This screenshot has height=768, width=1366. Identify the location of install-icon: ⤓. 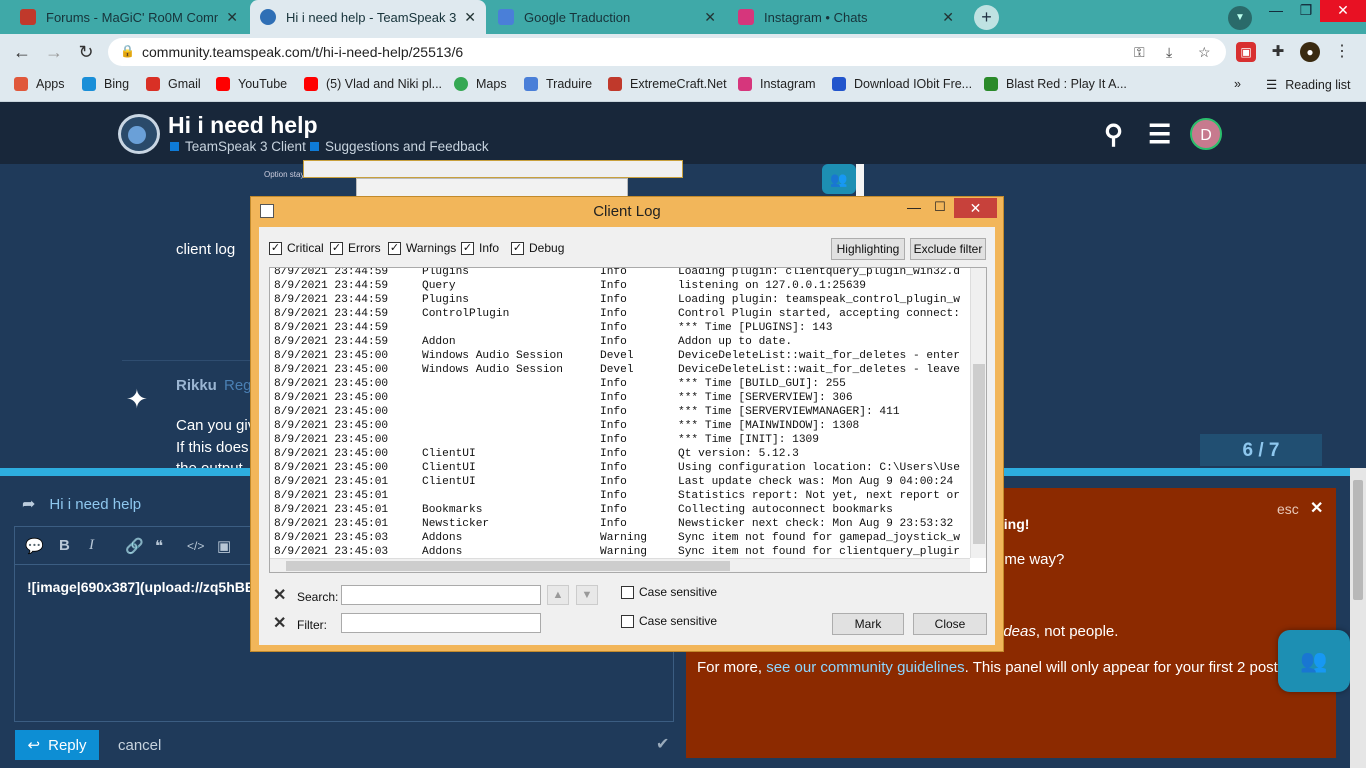
(1169, 52).